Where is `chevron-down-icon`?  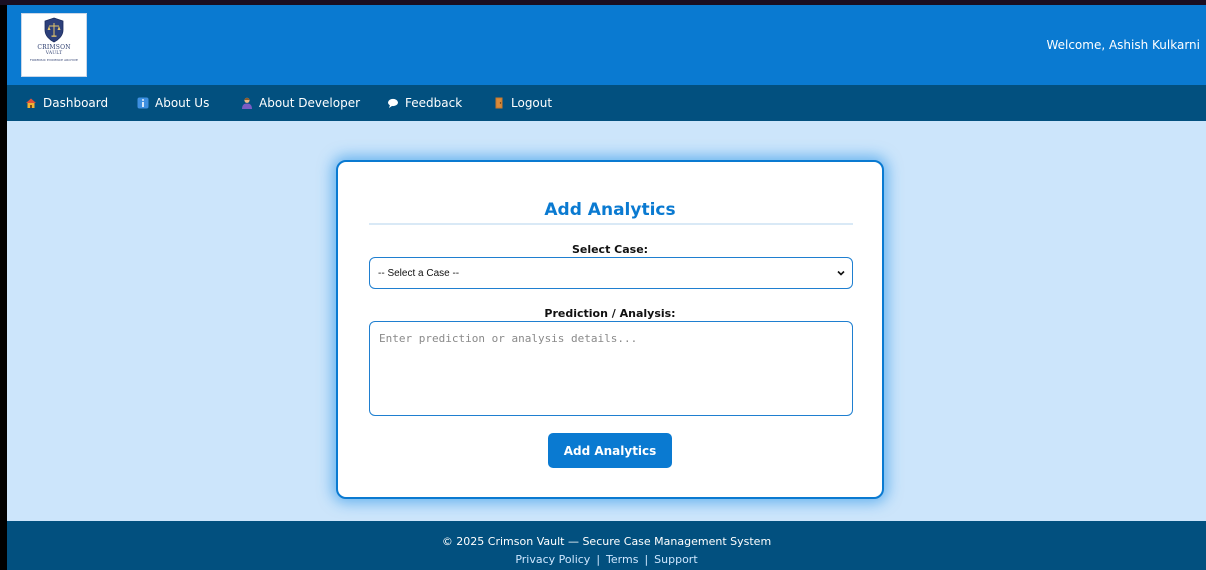 chevron-down-icon is located at coordinates (841, 273).